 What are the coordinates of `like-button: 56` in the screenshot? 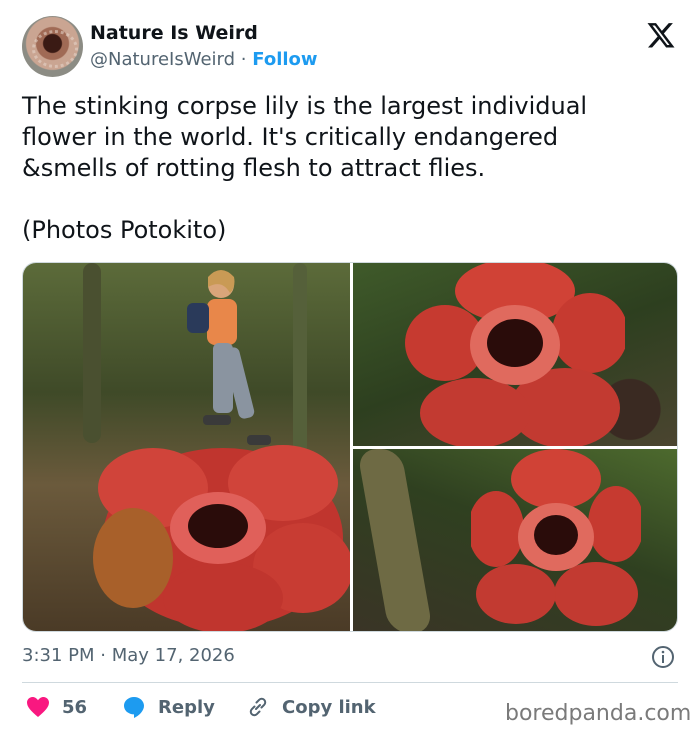 It's located at (56, 707).